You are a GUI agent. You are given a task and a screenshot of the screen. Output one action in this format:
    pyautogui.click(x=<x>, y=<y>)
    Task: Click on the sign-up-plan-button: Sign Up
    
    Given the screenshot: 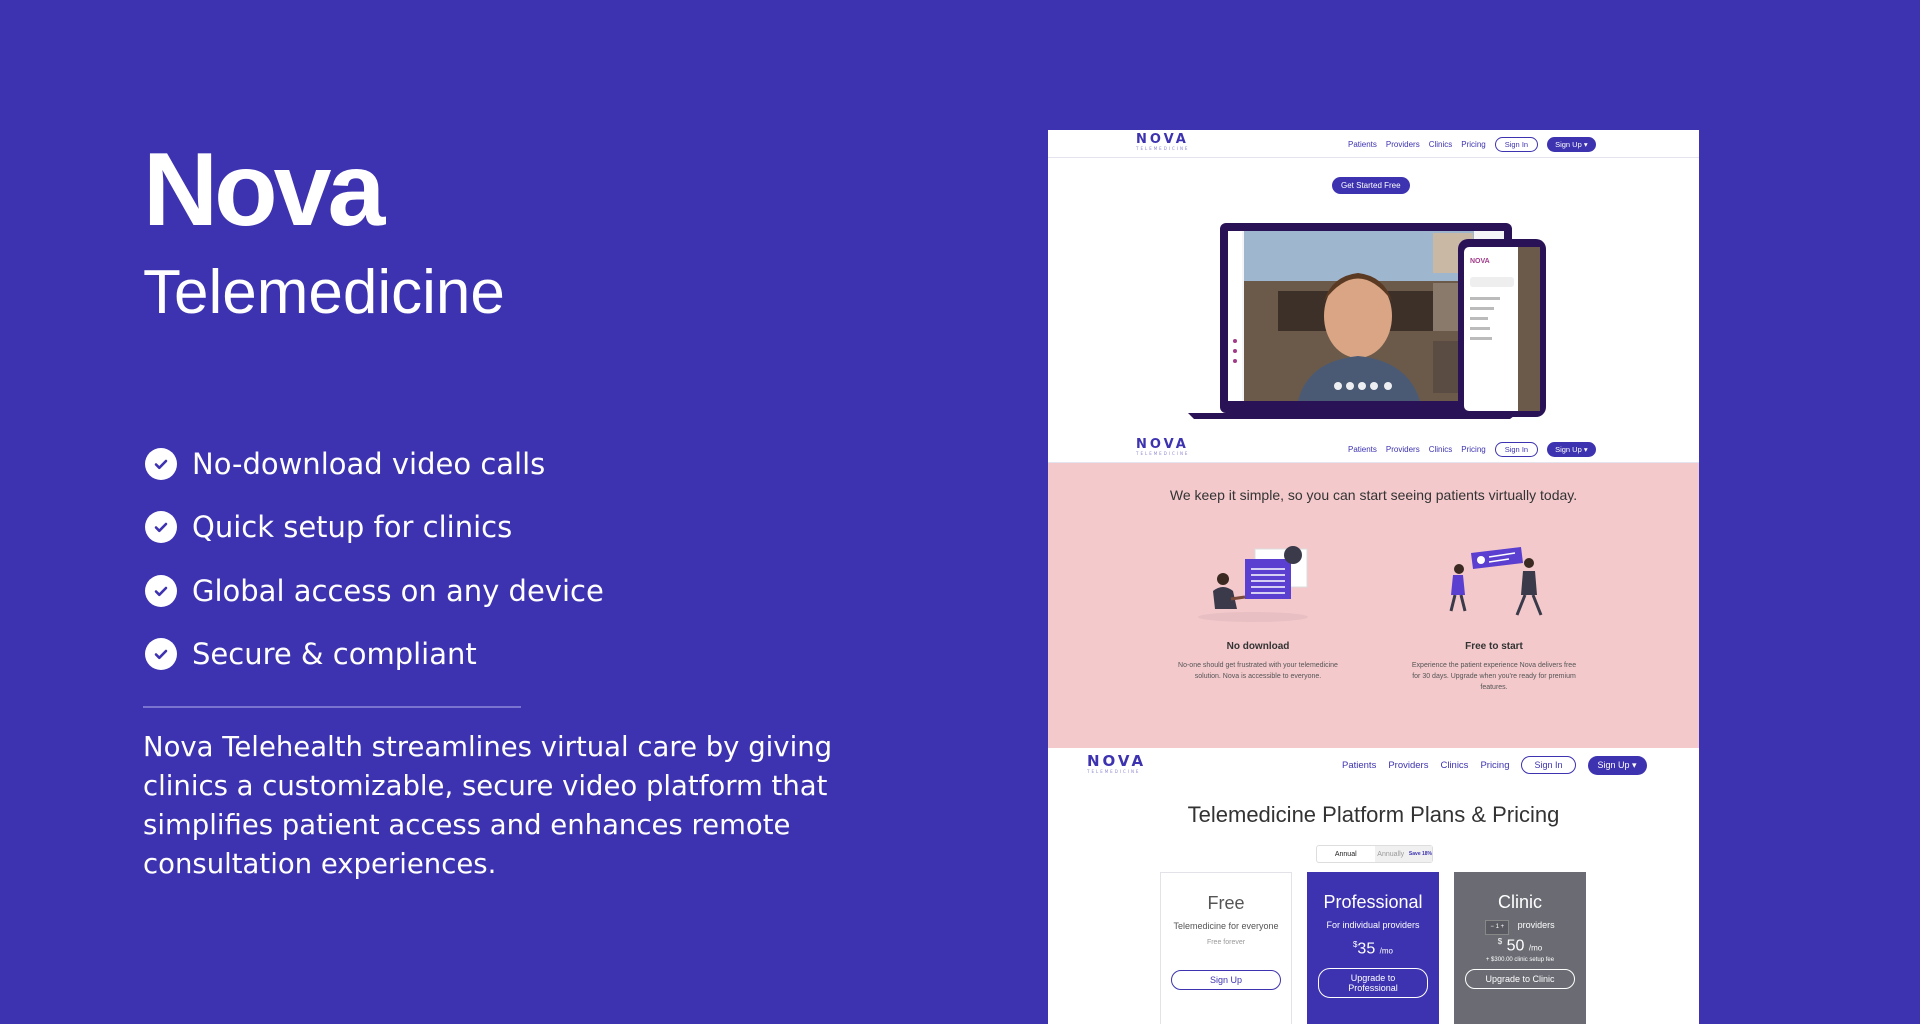 What is the action you would take?
    pyautogui.click(x=1226, y=980)
    